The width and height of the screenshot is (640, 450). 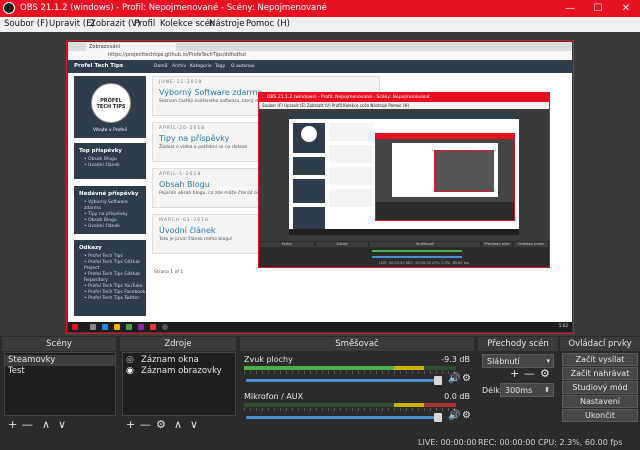 I want to click on maximize-button: ☐, so click(x=598, y=8).